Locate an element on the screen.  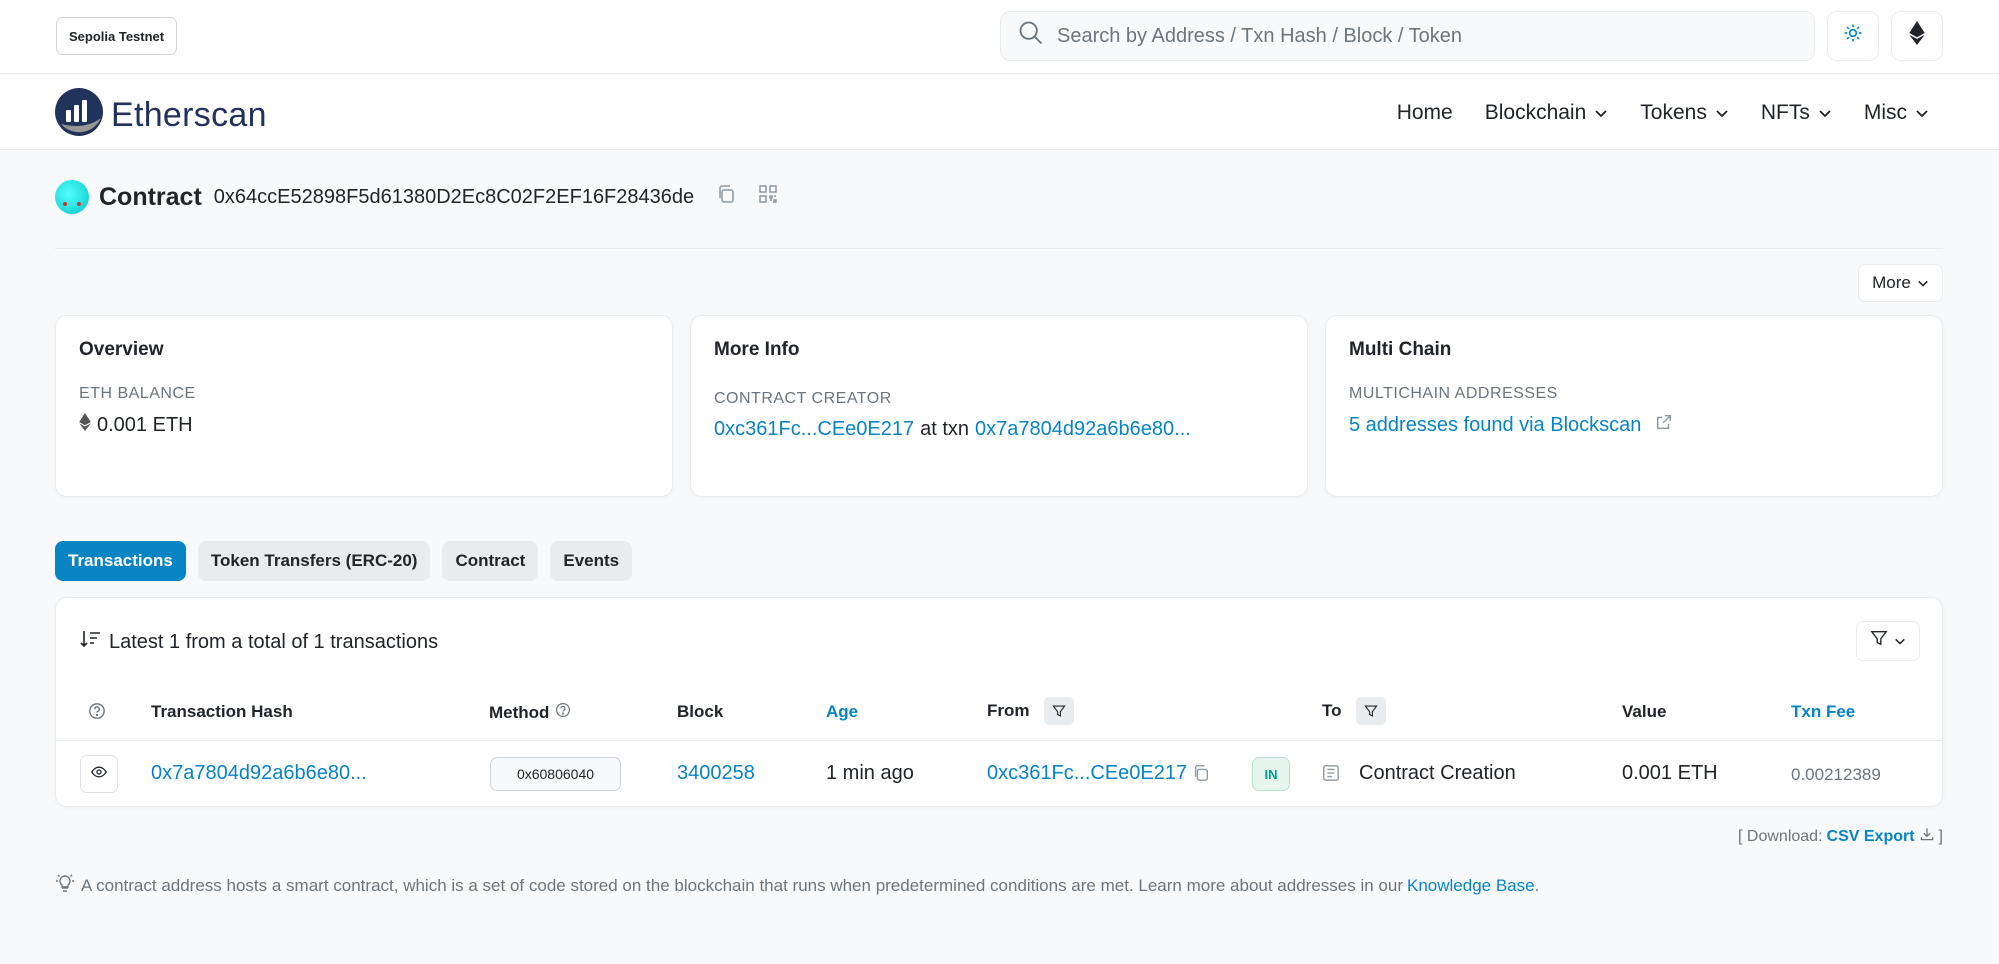
multichain-label: MULTICHAIN ADDRESSES is located at coordinates (1453, 393).